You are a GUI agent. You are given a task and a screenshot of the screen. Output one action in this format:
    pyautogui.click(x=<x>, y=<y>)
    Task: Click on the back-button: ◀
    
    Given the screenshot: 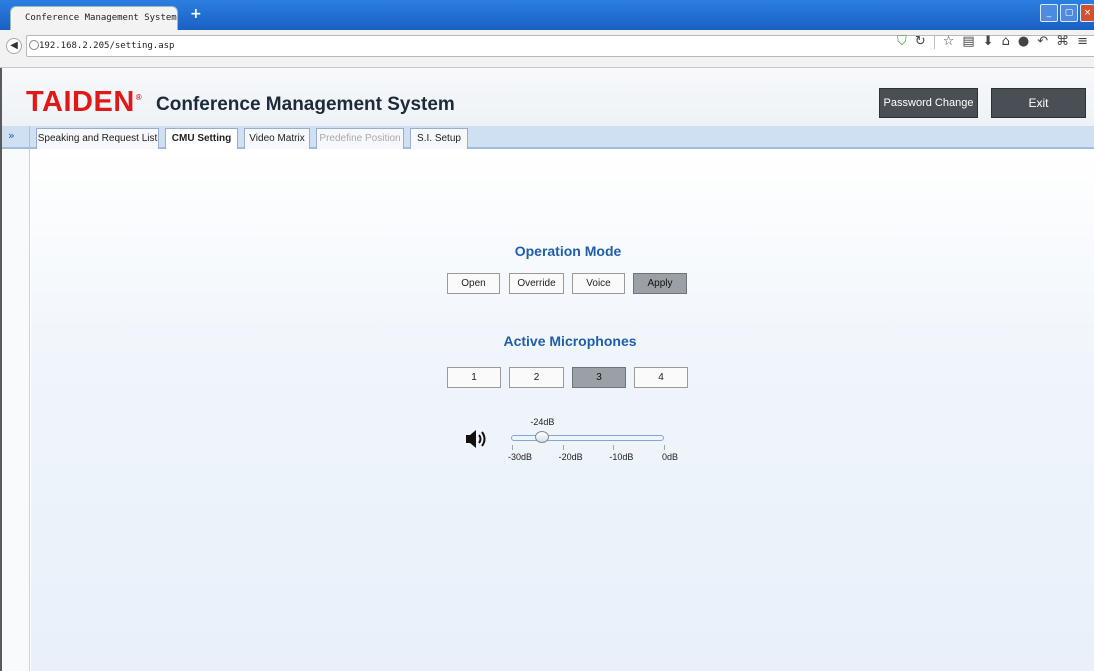 What is the action you would take?
    pyautogui.click(x=14, y=46)
    